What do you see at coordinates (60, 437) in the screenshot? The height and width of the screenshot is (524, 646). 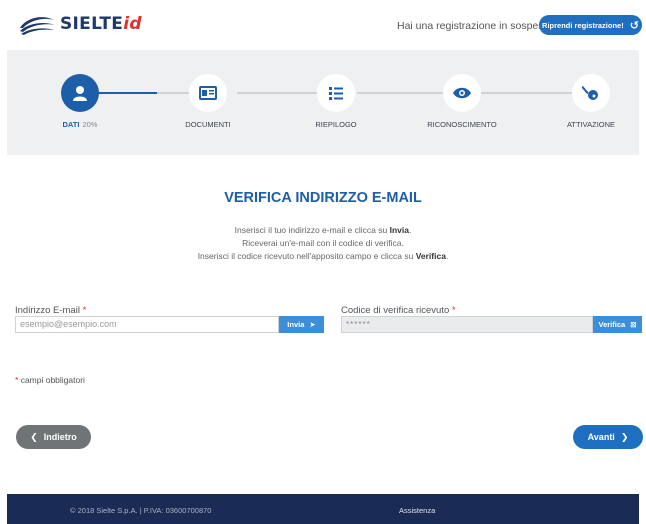 I see `back-label: Indietro` at bounding box center [60, 437].